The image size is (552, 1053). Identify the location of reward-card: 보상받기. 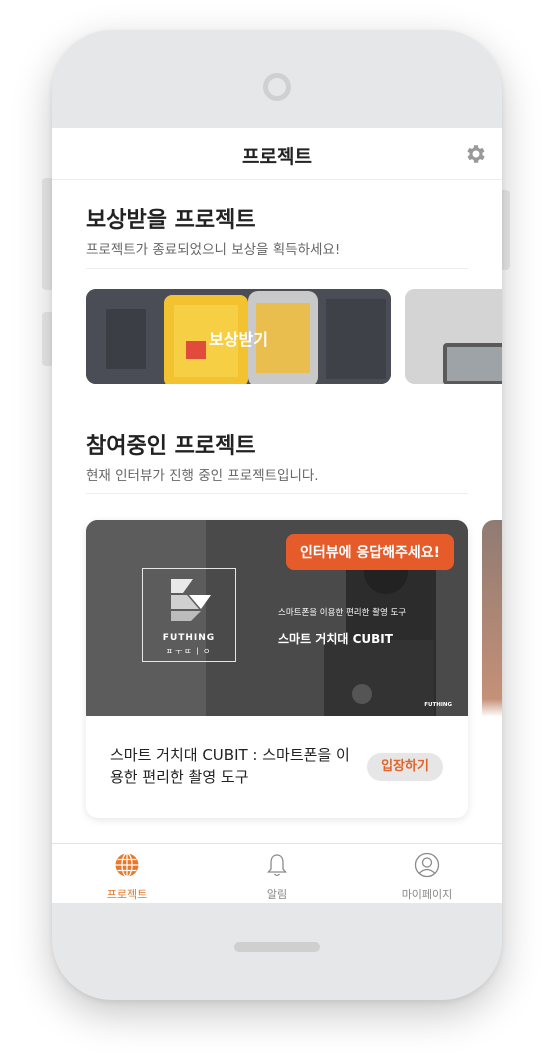
(238, 336).